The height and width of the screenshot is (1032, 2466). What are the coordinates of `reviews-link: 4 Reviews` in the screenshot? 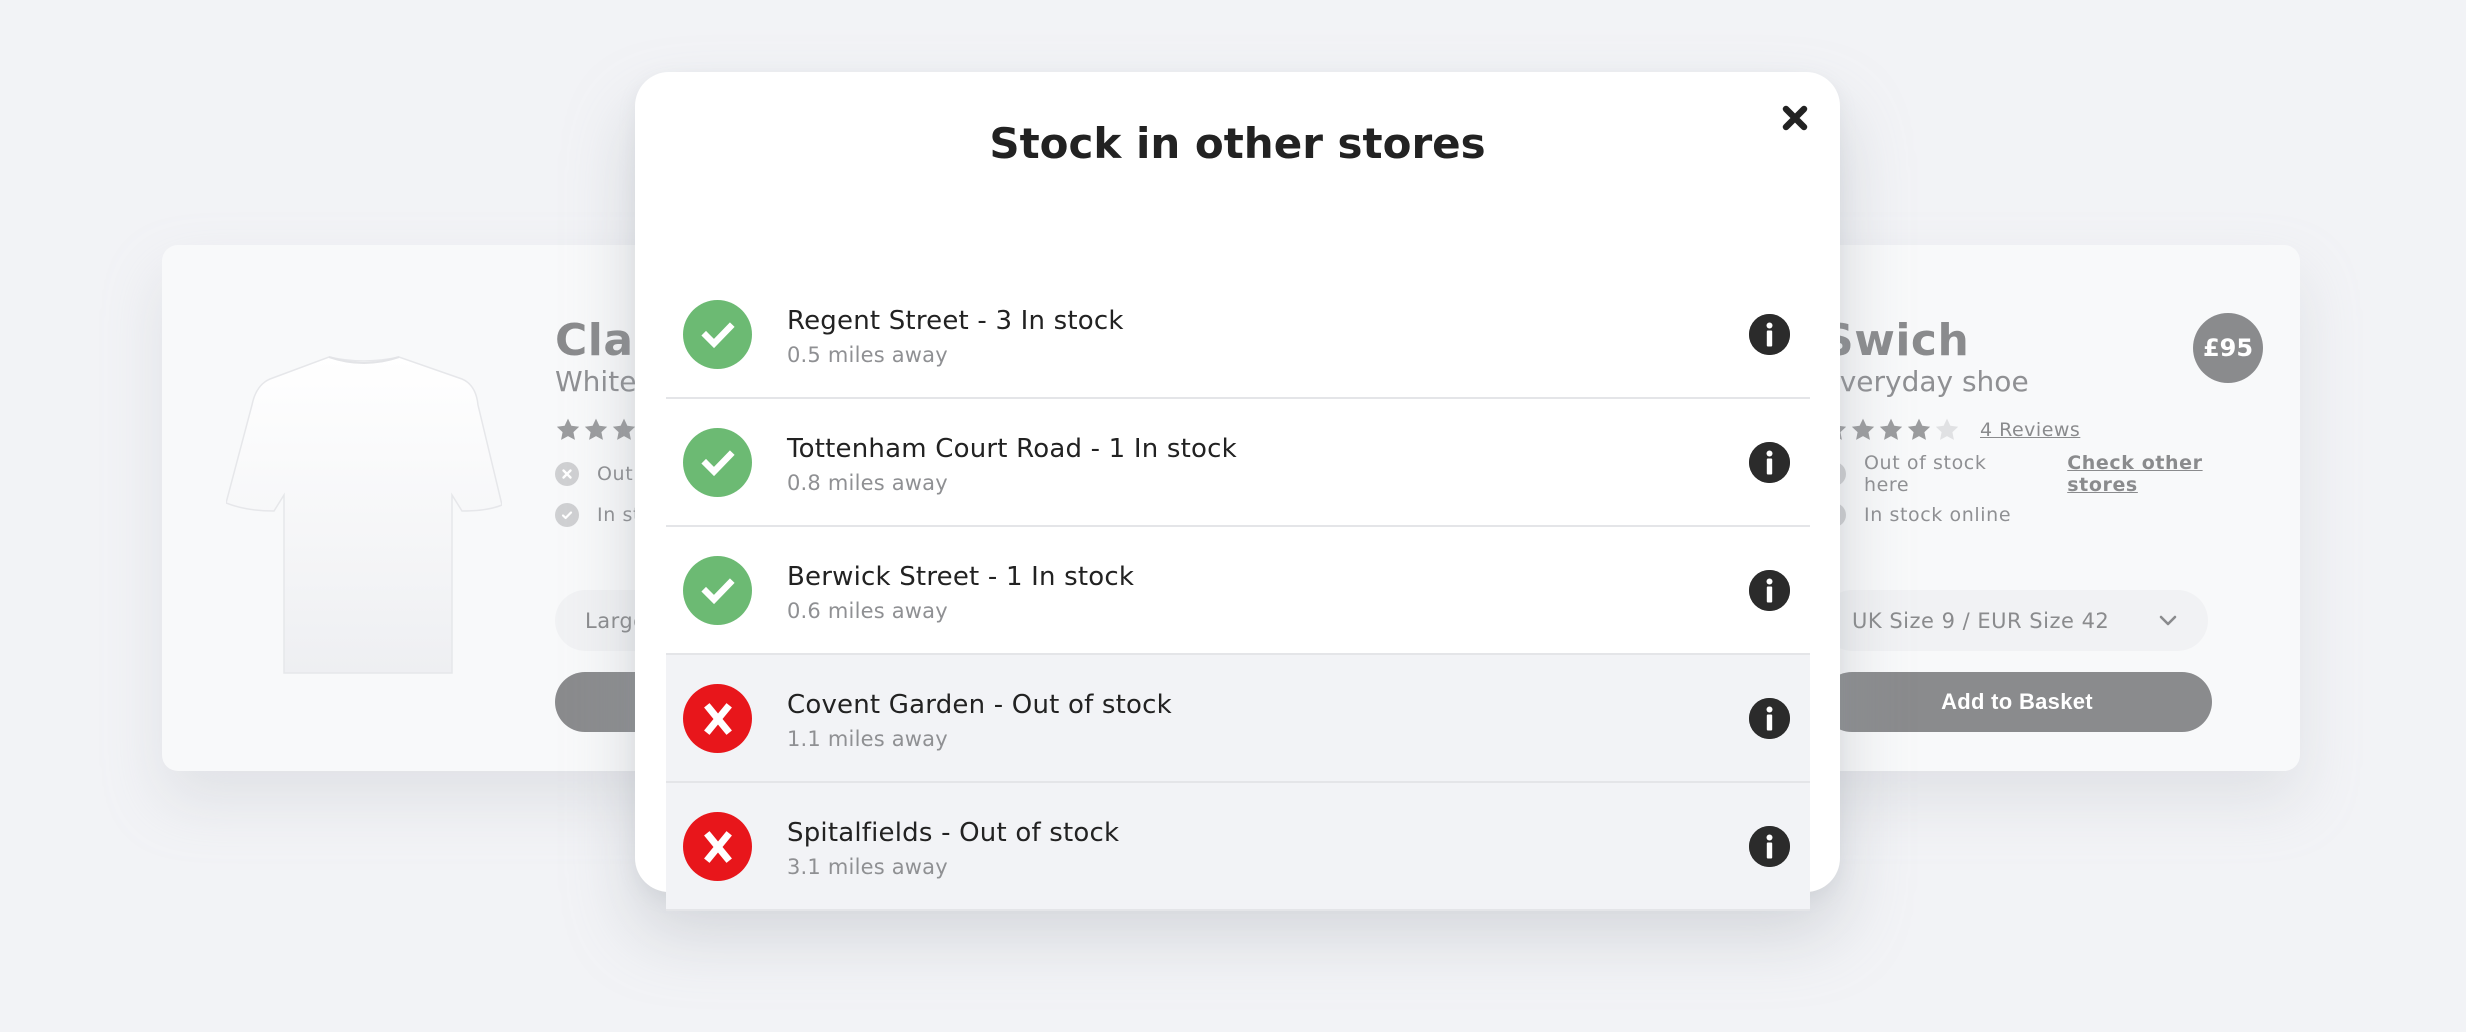 It's located at (2030, 430).